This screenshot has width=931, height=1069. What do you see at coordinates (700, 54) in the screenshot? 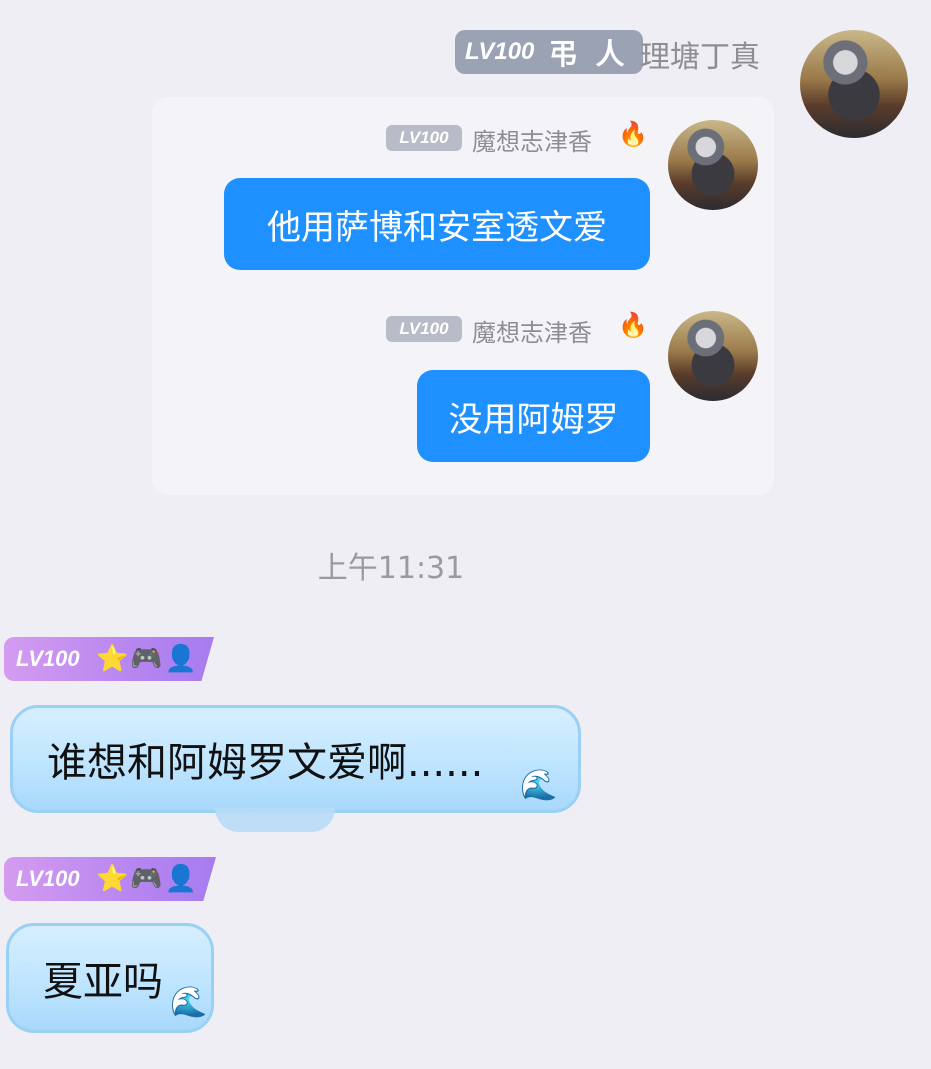
I see `sender-name: 理塘丁真` at bounding box center [700, 54].